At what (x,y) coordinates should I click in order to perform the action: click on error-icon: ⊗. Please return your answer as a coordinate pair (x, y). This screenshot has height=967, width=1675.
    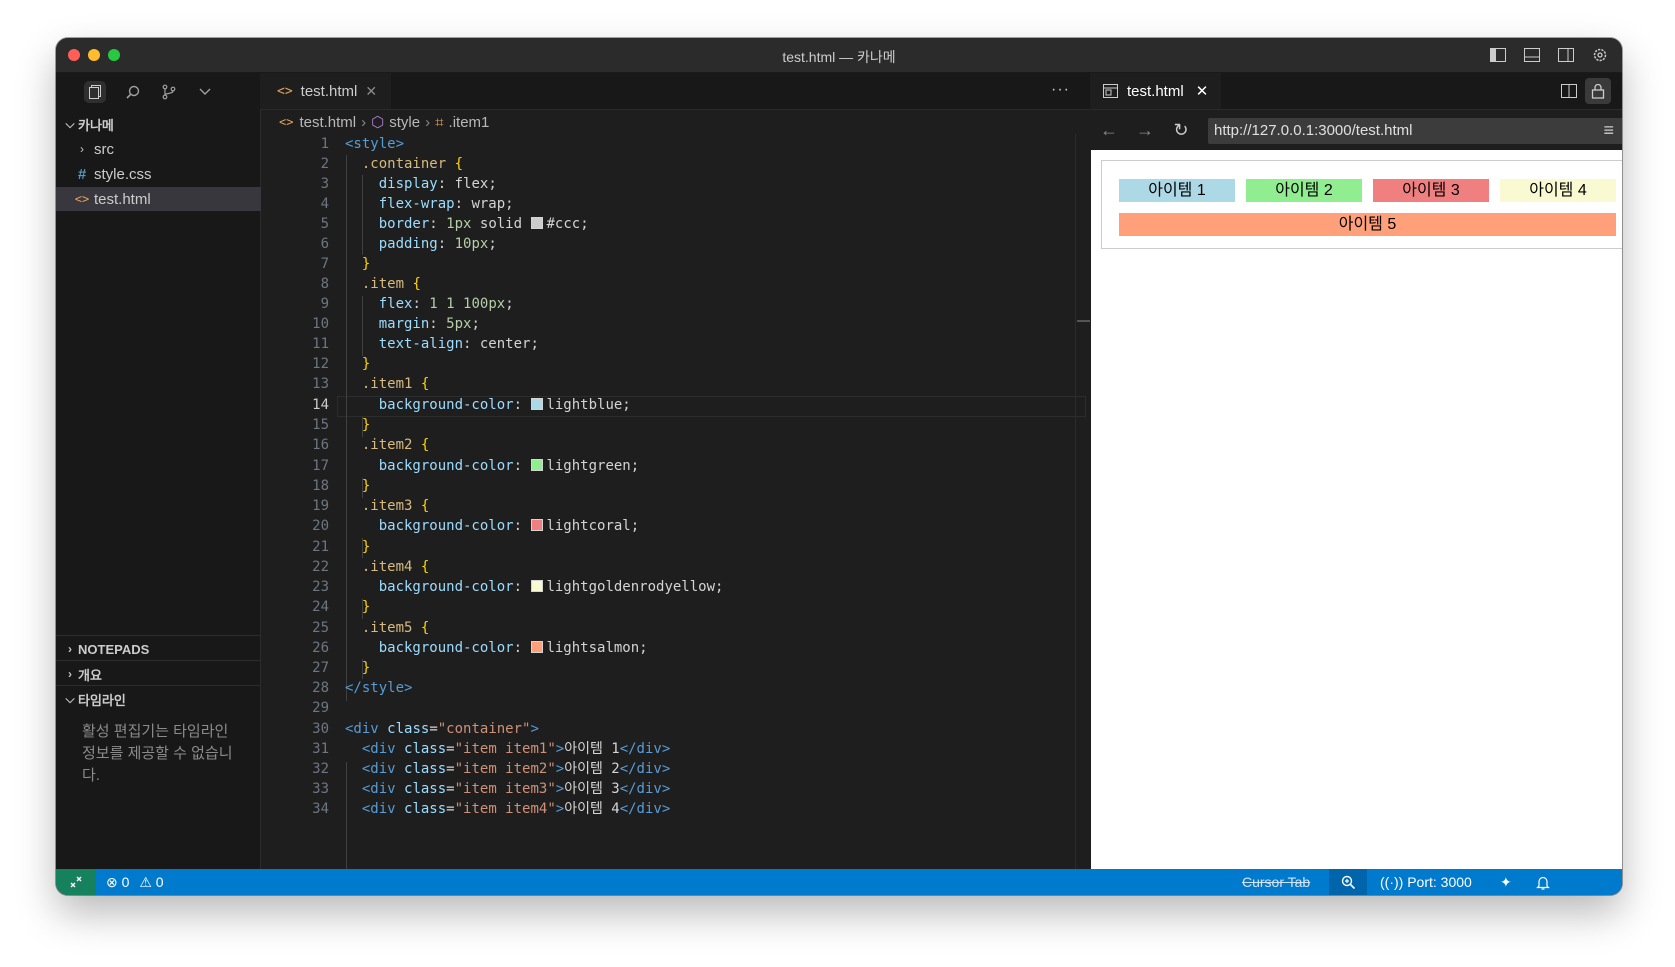
    Looking at the image, I should click on (112, 882).